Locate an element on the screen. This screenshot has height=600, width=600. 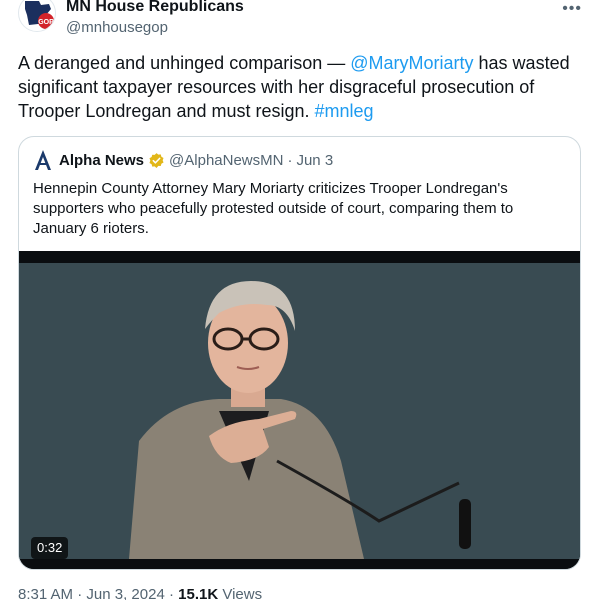
quote-display-name: Alpha News is located at coordinates (101, 160).